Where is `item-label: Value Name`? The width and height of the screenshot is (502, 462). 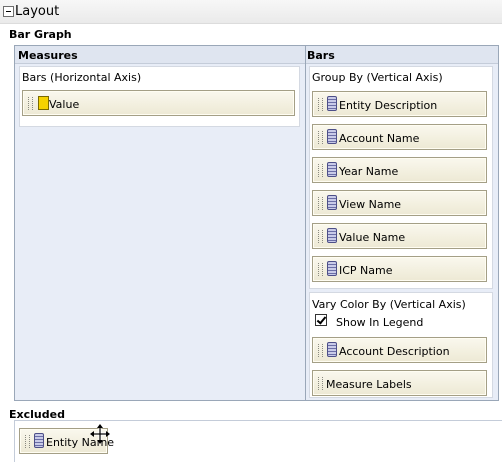
item-label: Value Name is located at coordinates (372, 237).